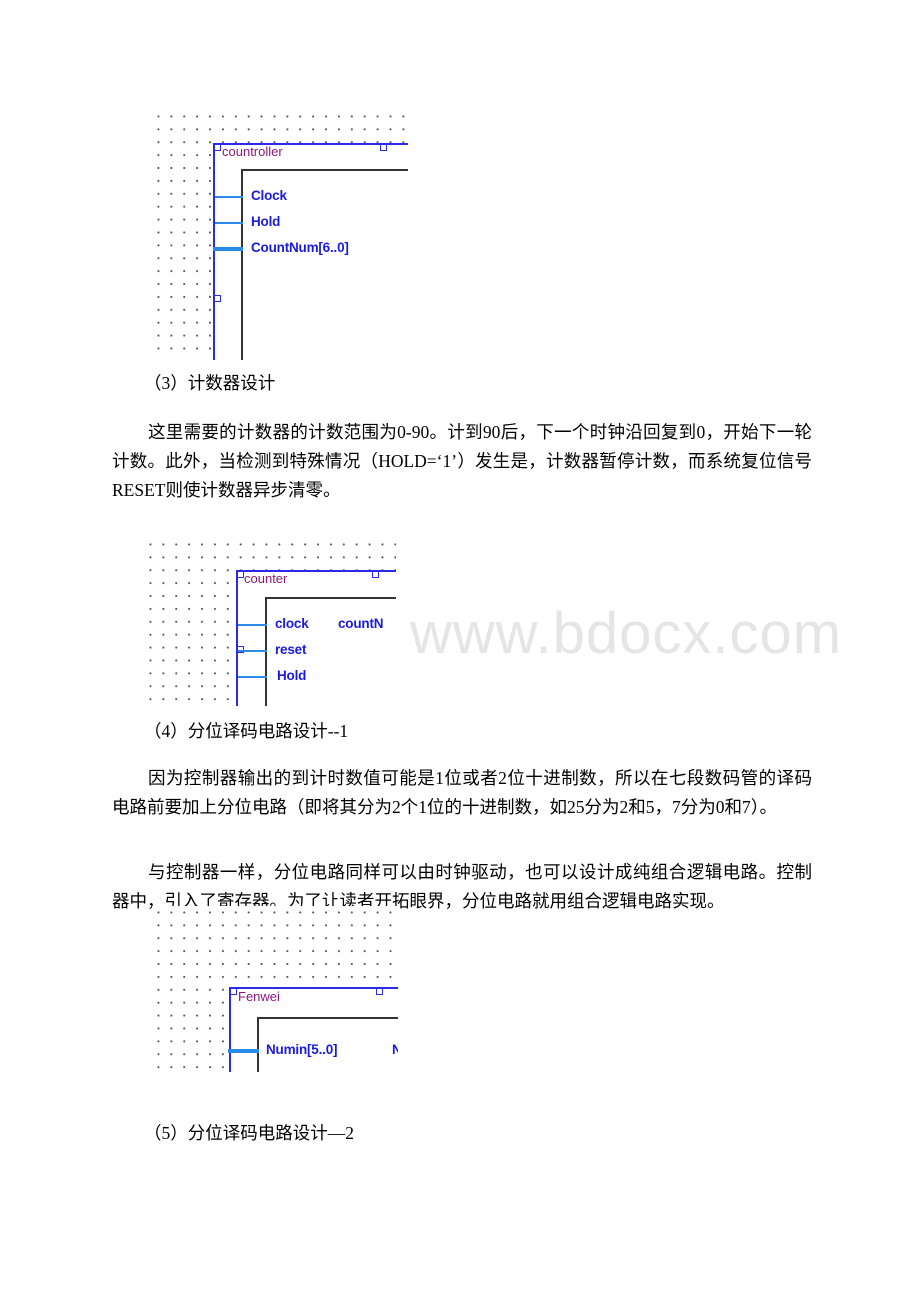 The width and height of the screenshot is (920, 1302). Describe the element at coordinates (217, 298) in the screenshot. I see `left-handle` at that location.